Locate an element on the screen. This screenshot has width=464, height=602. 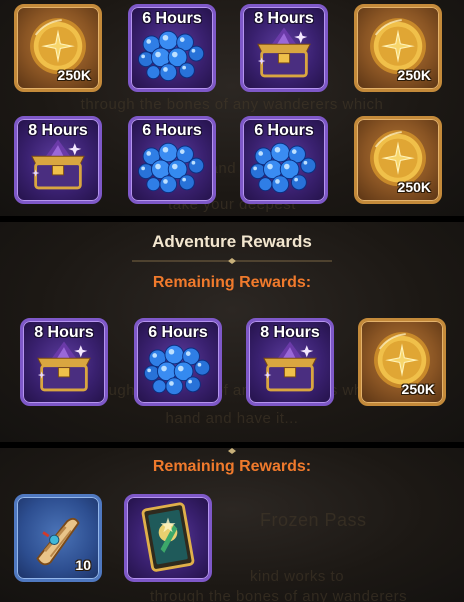
background-text: through the bones of any wanderers which is located at coordinates (232, 104).